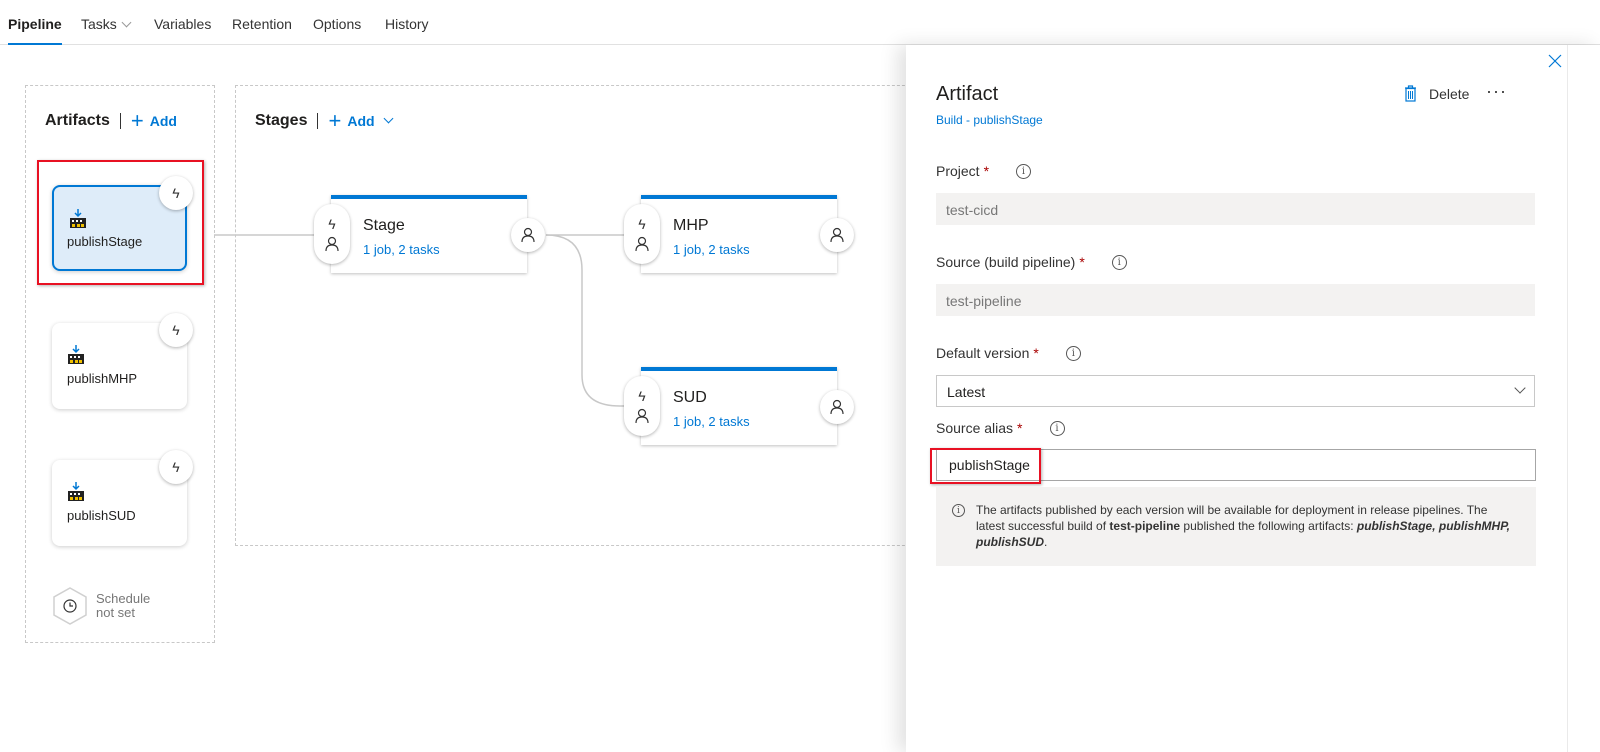 The image size is (1600, 752). Describe the element at coordinates (958, 171) in the screenshot. I see `label-text: Project` at that location.